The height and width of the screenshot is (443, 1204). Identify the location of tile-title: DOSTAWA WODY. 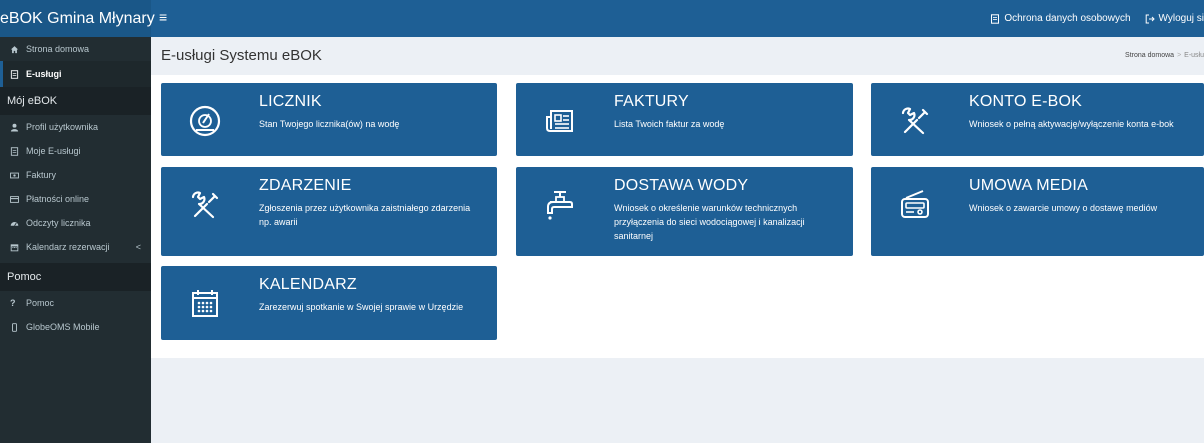
(681, 185).